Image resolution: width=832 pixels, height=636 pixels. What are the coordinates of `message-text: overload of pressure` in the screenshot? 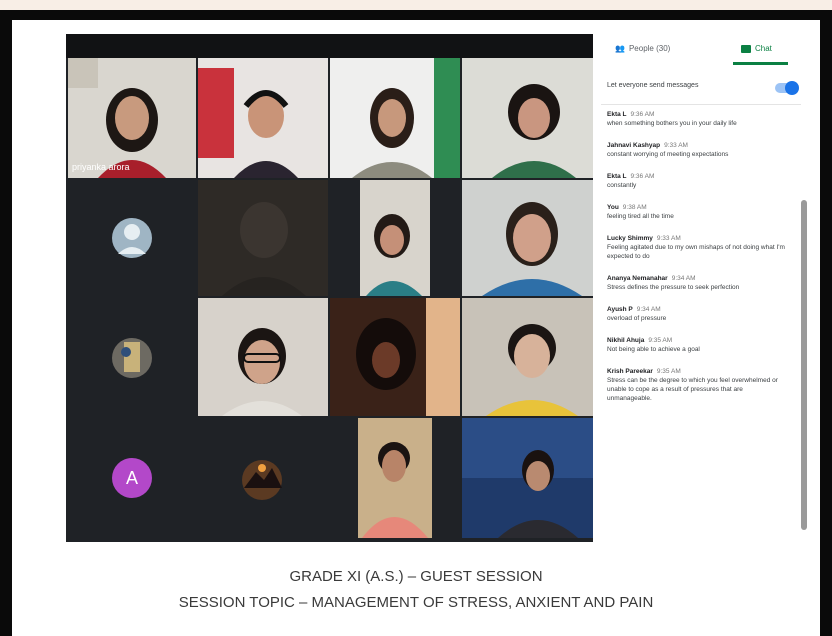 It's located at (637, 318).